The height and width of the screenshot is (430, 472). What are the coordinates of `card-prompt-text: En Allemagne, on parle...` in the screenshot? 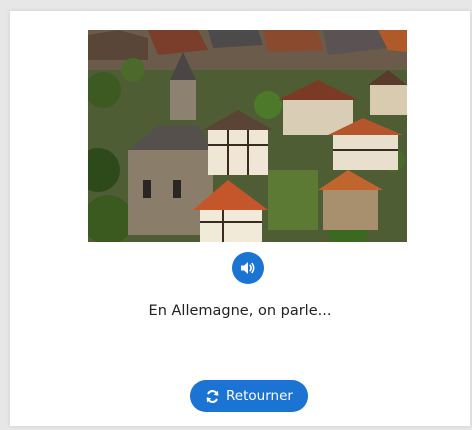 It's located at (240, 311).